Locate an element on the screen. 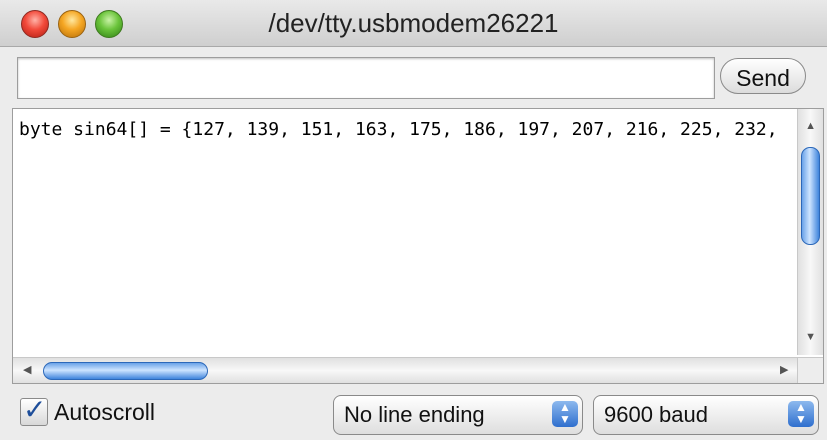 This screenshot has width=827, height=440. scroll-left-arrow-icon: ◀ is located at coordinates (27, 369).